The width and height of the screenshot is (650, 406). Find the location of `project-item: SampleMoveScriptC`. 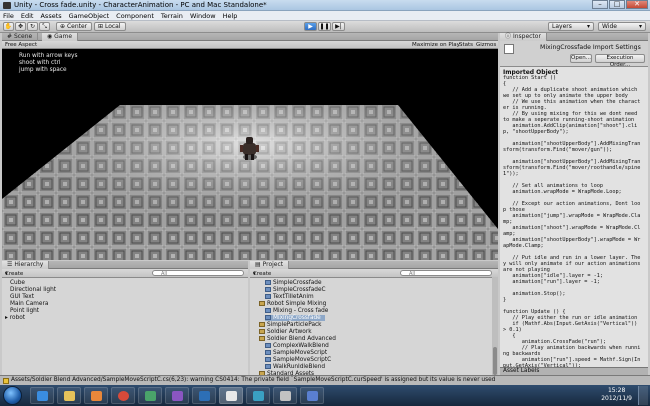

project-item: SampleMoveScriptC is located at coordinates (298, 360).